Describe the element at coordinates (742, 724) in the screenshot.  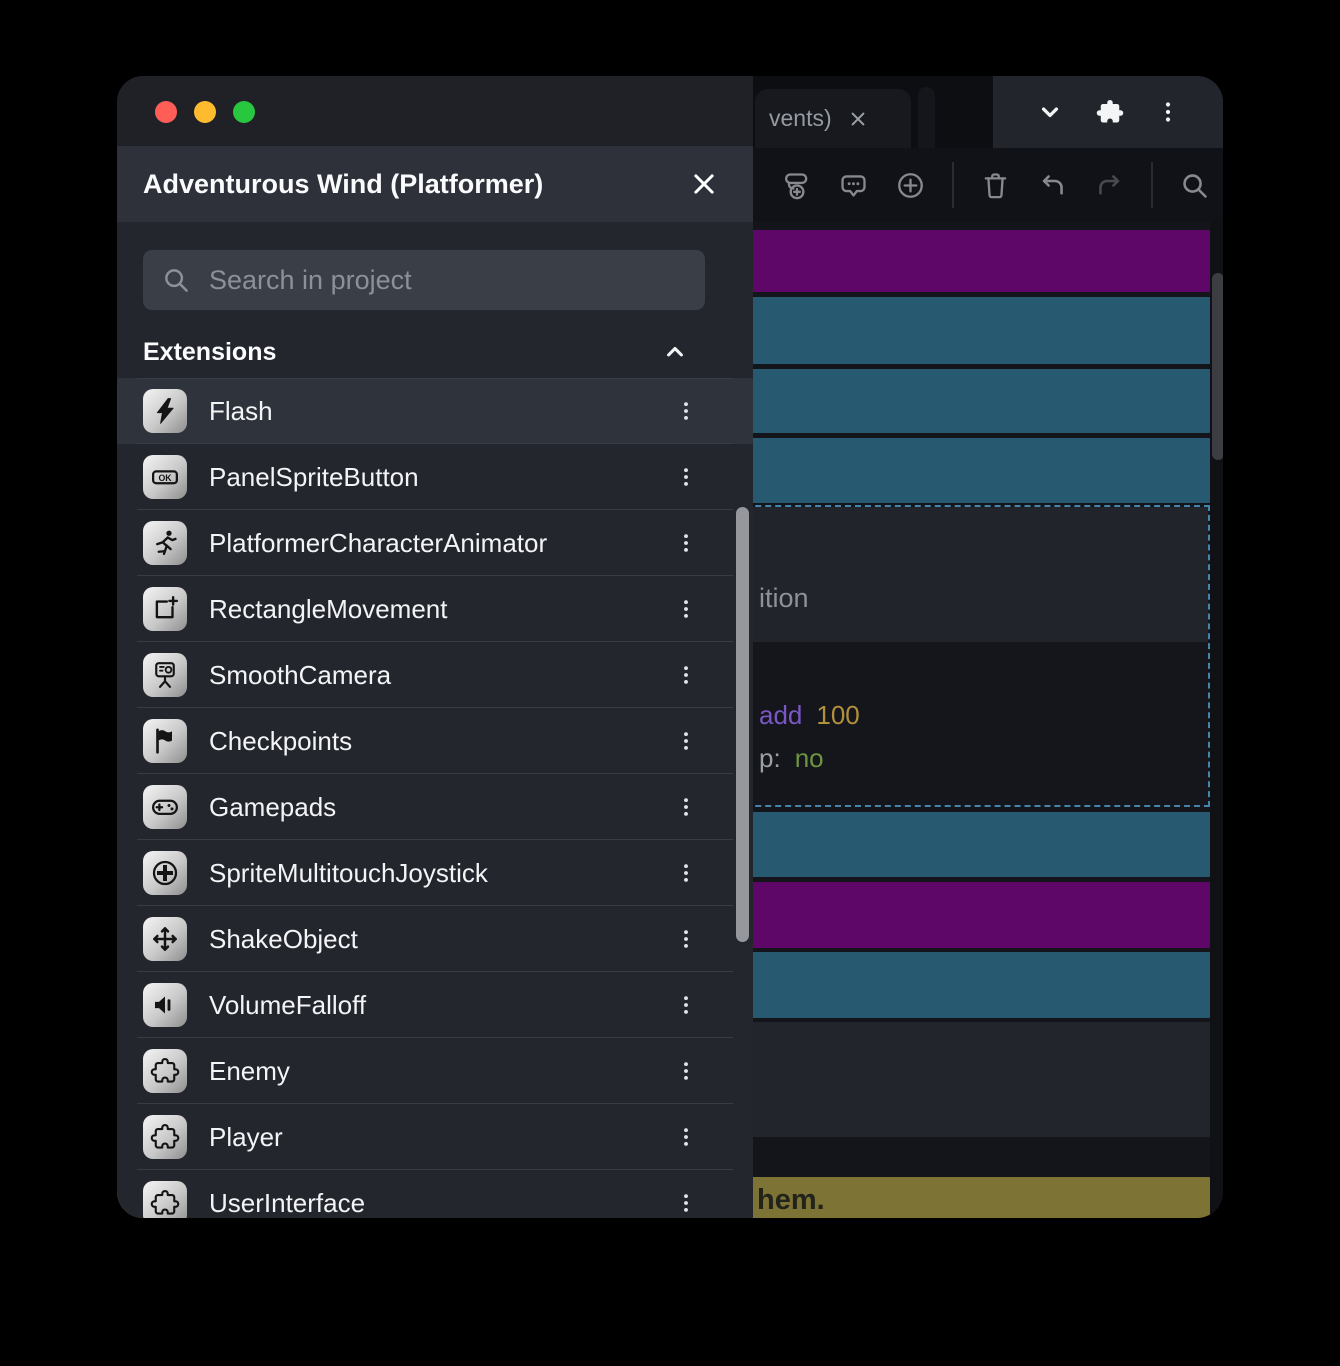
I see `panel-scrollbar-thumb` at that location.